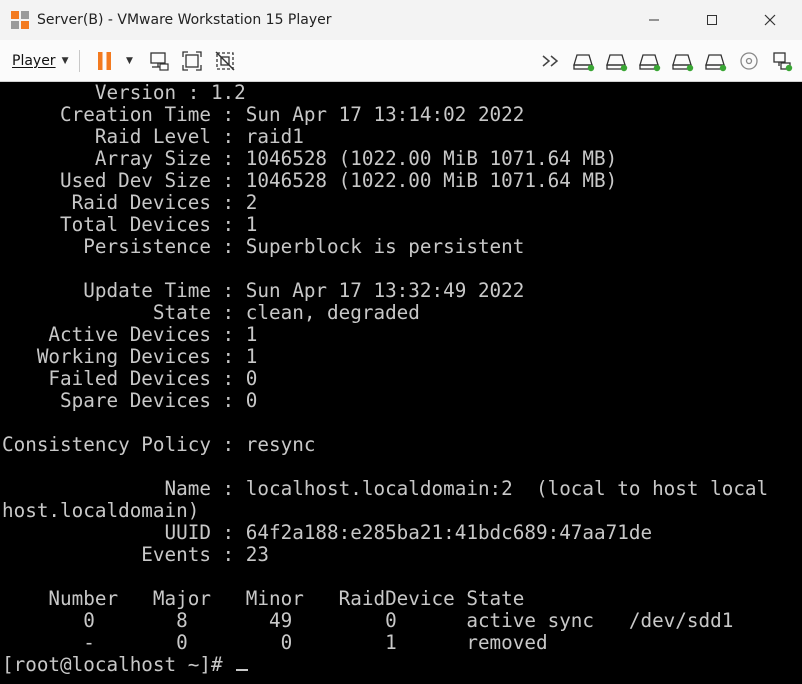 The height and width of the screenshot is (684, 802). I want to click on fit-guest-button, so click(192, 61).